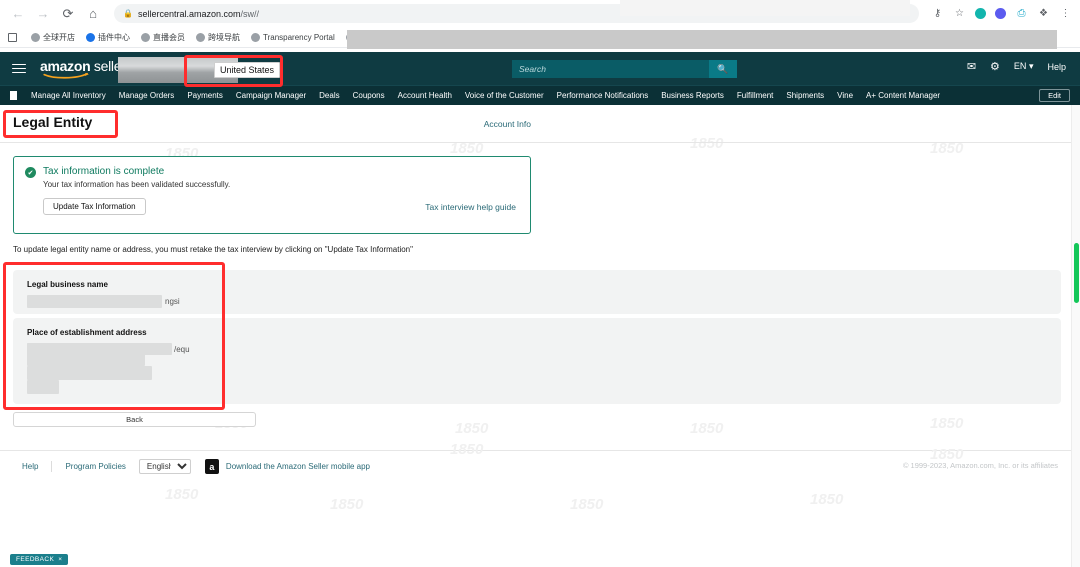 The width and height of the screenshot is (1080, 567). What do you see at coordinates (903, 95) in the screenshot?
I see `nav-item-a-plus-content-manager: A+ Content Manager` at bounding box center [903, 95].